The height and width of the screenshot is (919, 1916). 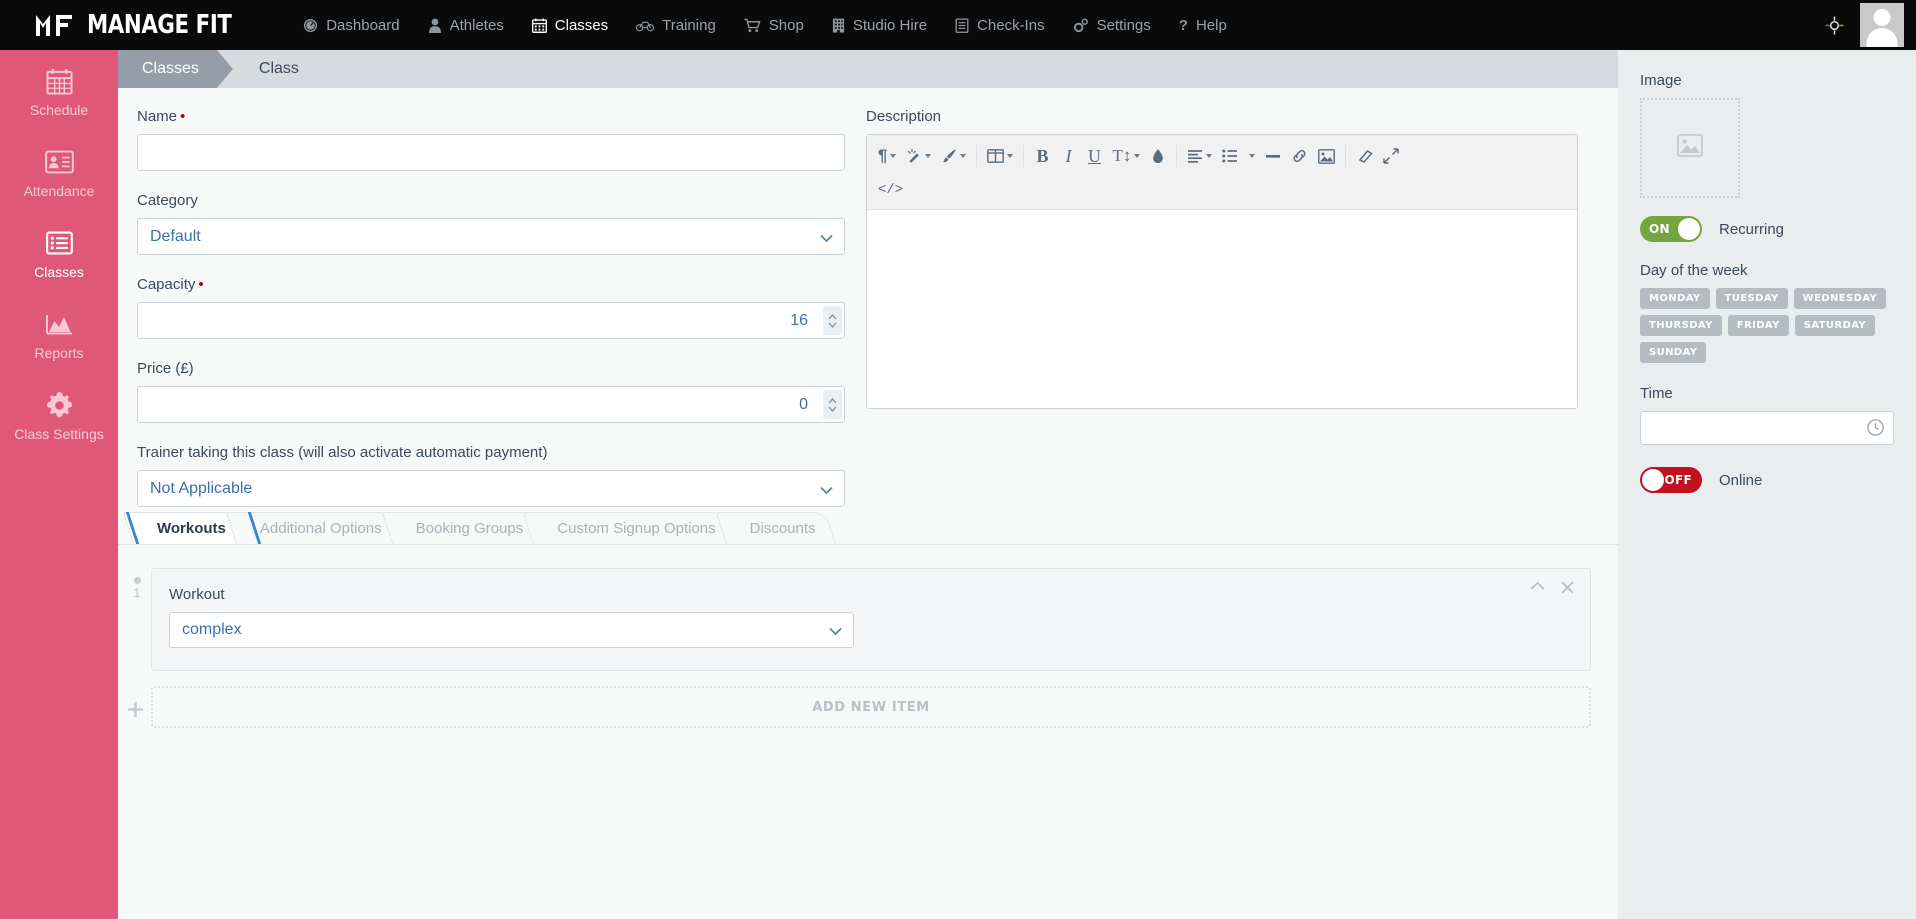 I want to click on sidebar-item-label: Classes, so click(x=59, y=272).